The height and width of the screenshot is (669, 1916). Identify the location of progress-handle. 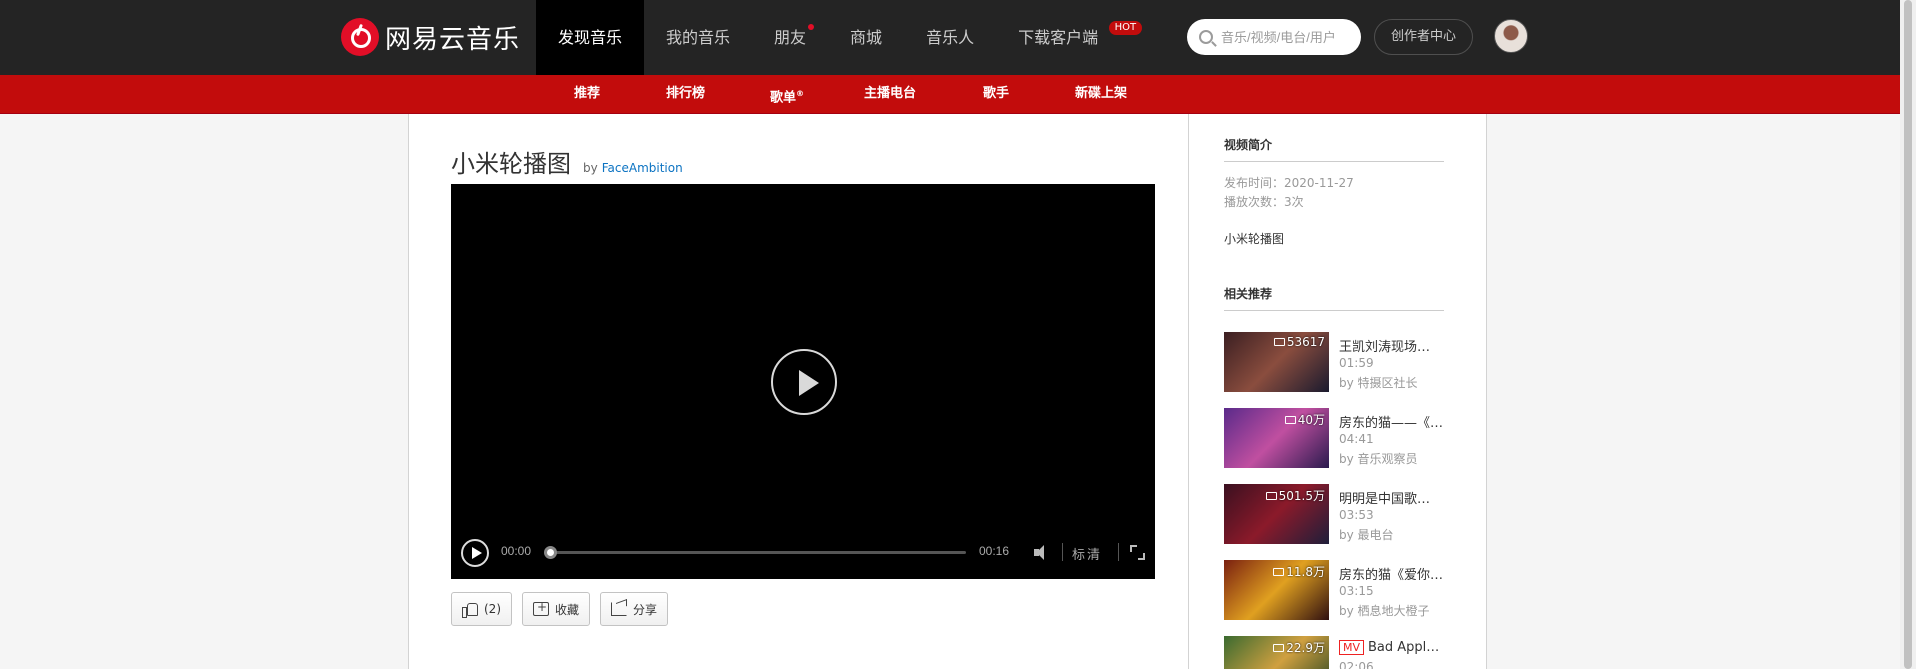
(550, 552).